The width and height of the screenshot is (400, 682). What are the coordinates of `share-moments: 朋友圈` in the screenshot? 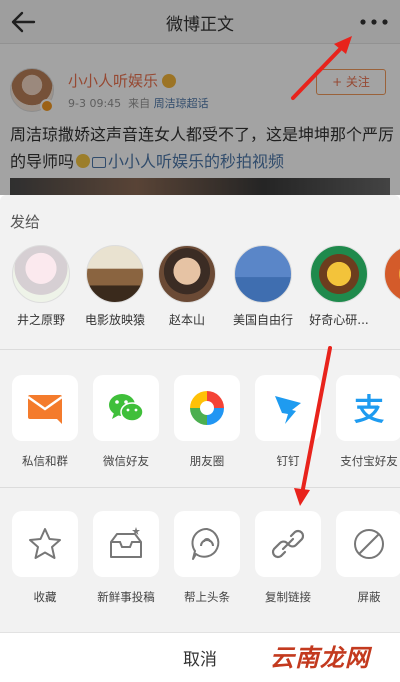 It's located at (207, 422).